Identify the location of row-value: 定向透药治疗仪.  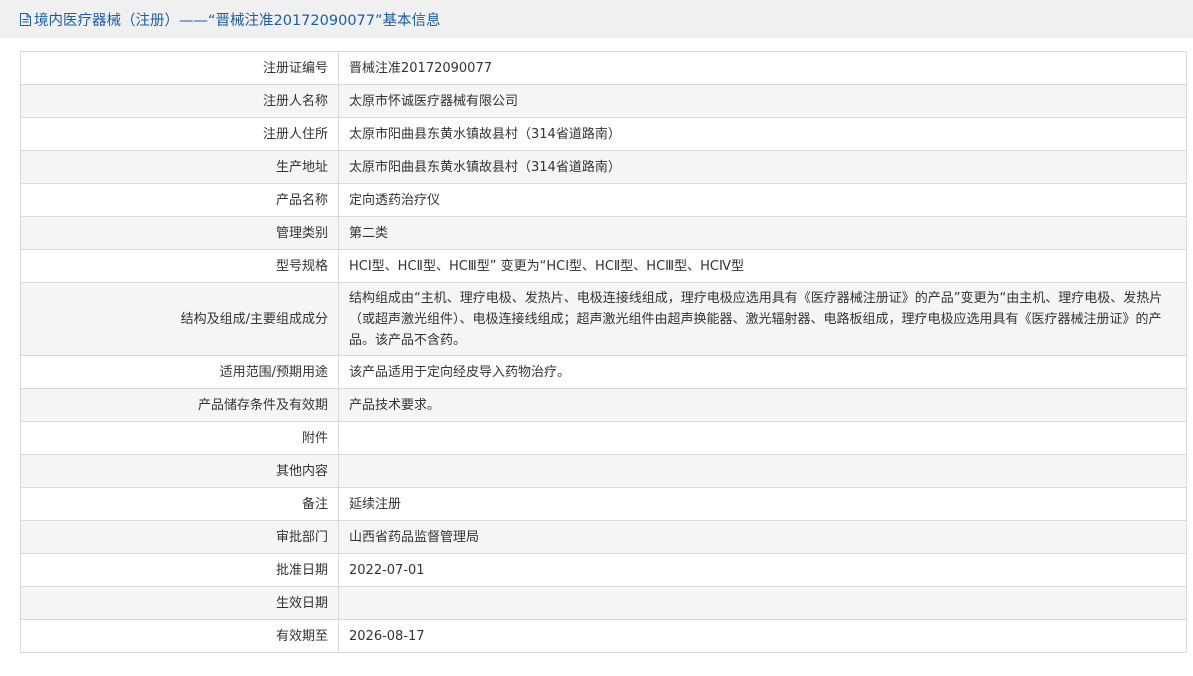
(762, 200).